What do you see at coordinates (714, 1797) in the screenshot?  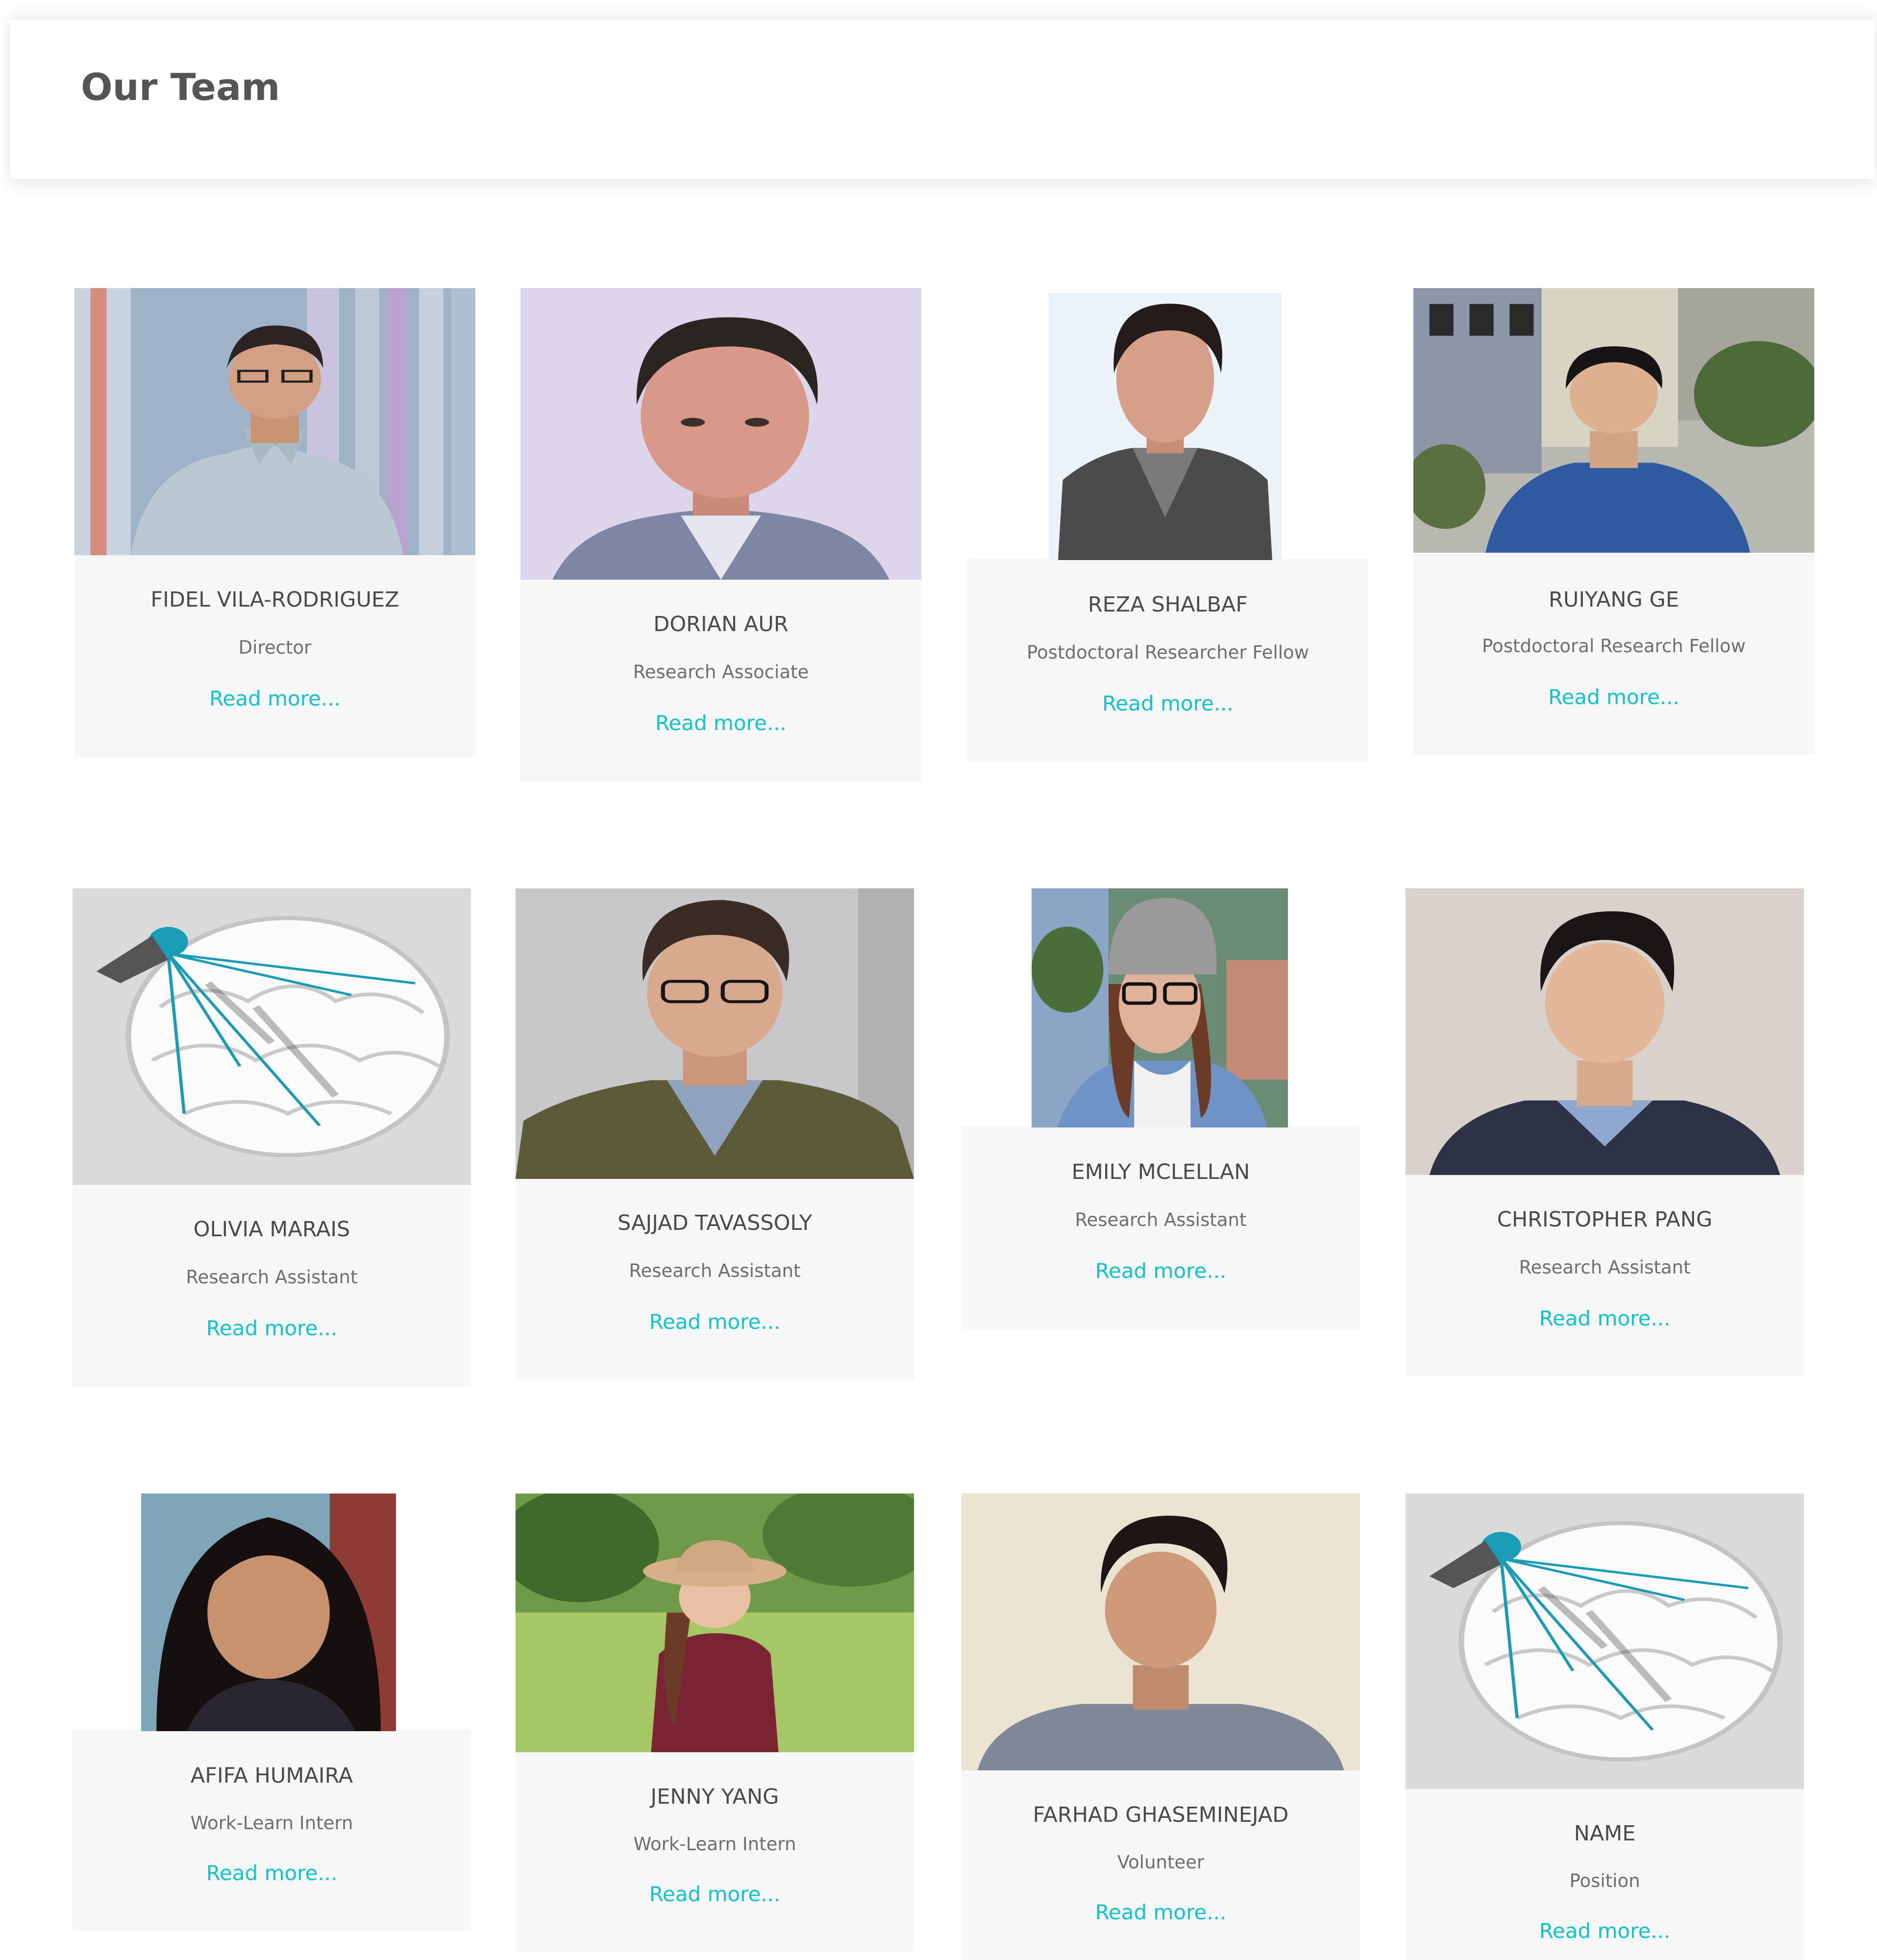 I see `member-name: JENNY YANG` at bounding box center [714, 1797].